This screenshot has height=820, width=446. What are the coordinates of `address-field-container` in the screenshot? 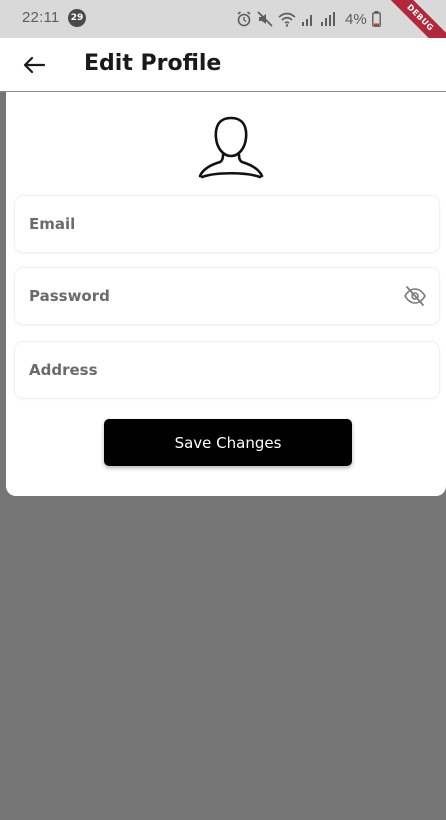 It's located at (227, 370).